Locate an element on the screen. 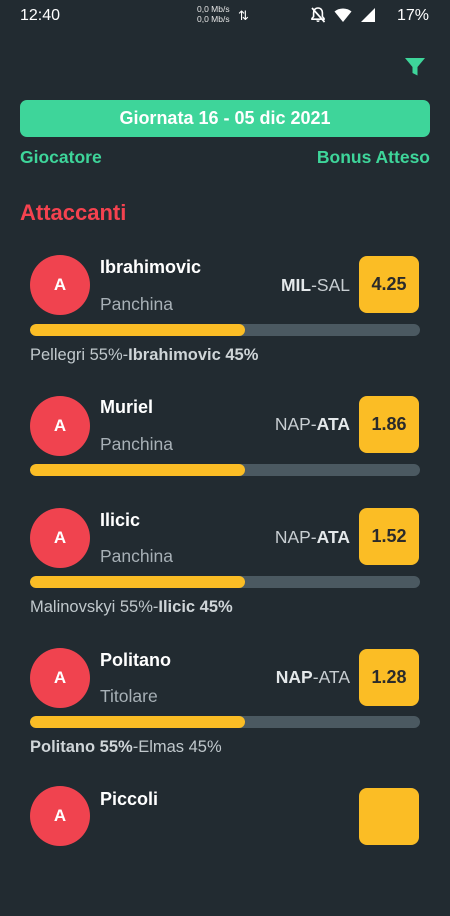 This screenshot has height=916, width=450. share-label-a: Malinovskyi 55% is located at coordinates (91, 607).